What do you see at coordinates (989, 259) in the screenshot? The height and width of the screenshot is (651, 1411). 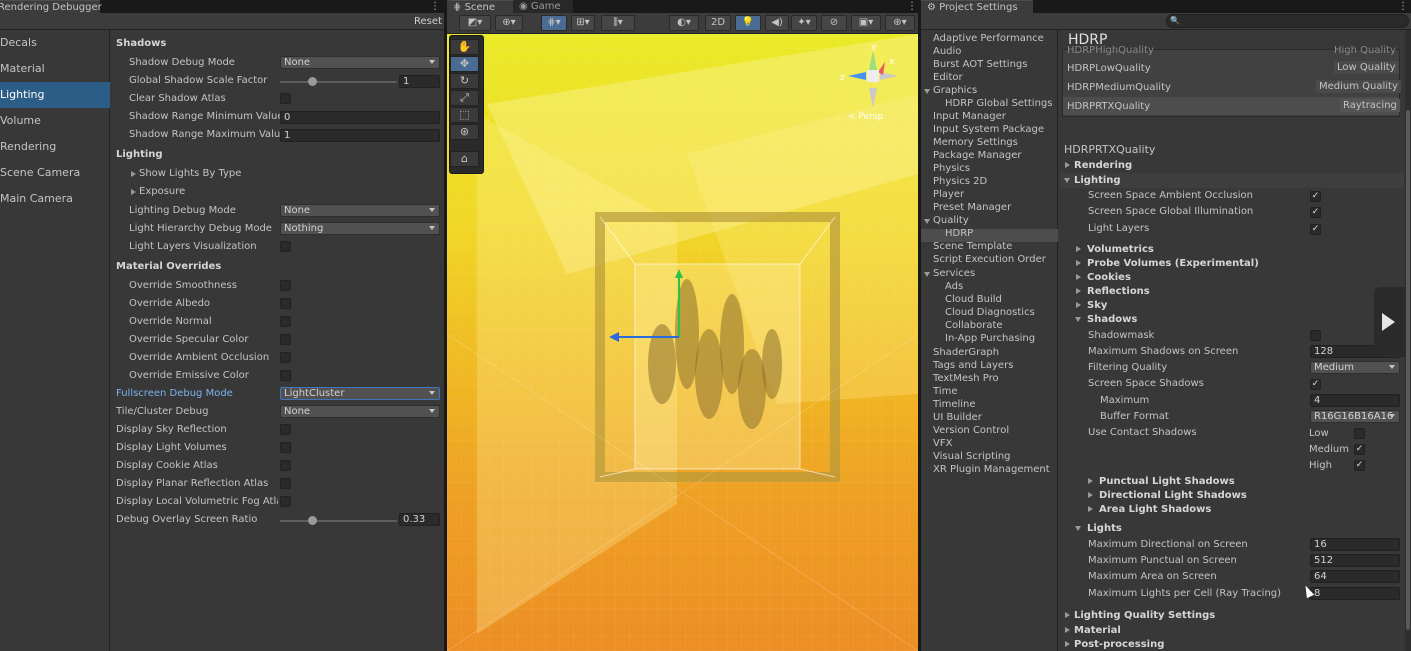 I see `nav-item: Script Execution Order` at bounding box center [989, 259].